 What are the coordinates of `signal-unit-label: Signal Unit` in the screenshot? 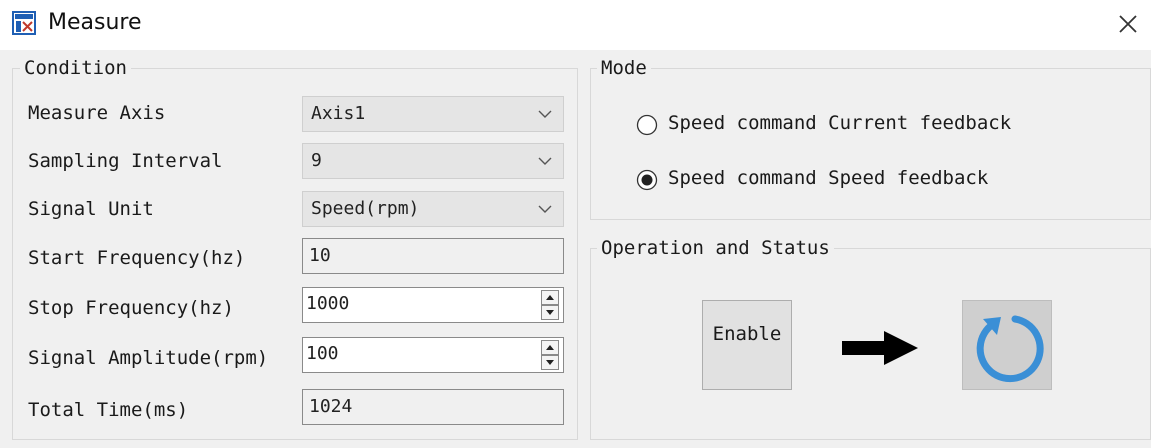 It's located at (91, 209).